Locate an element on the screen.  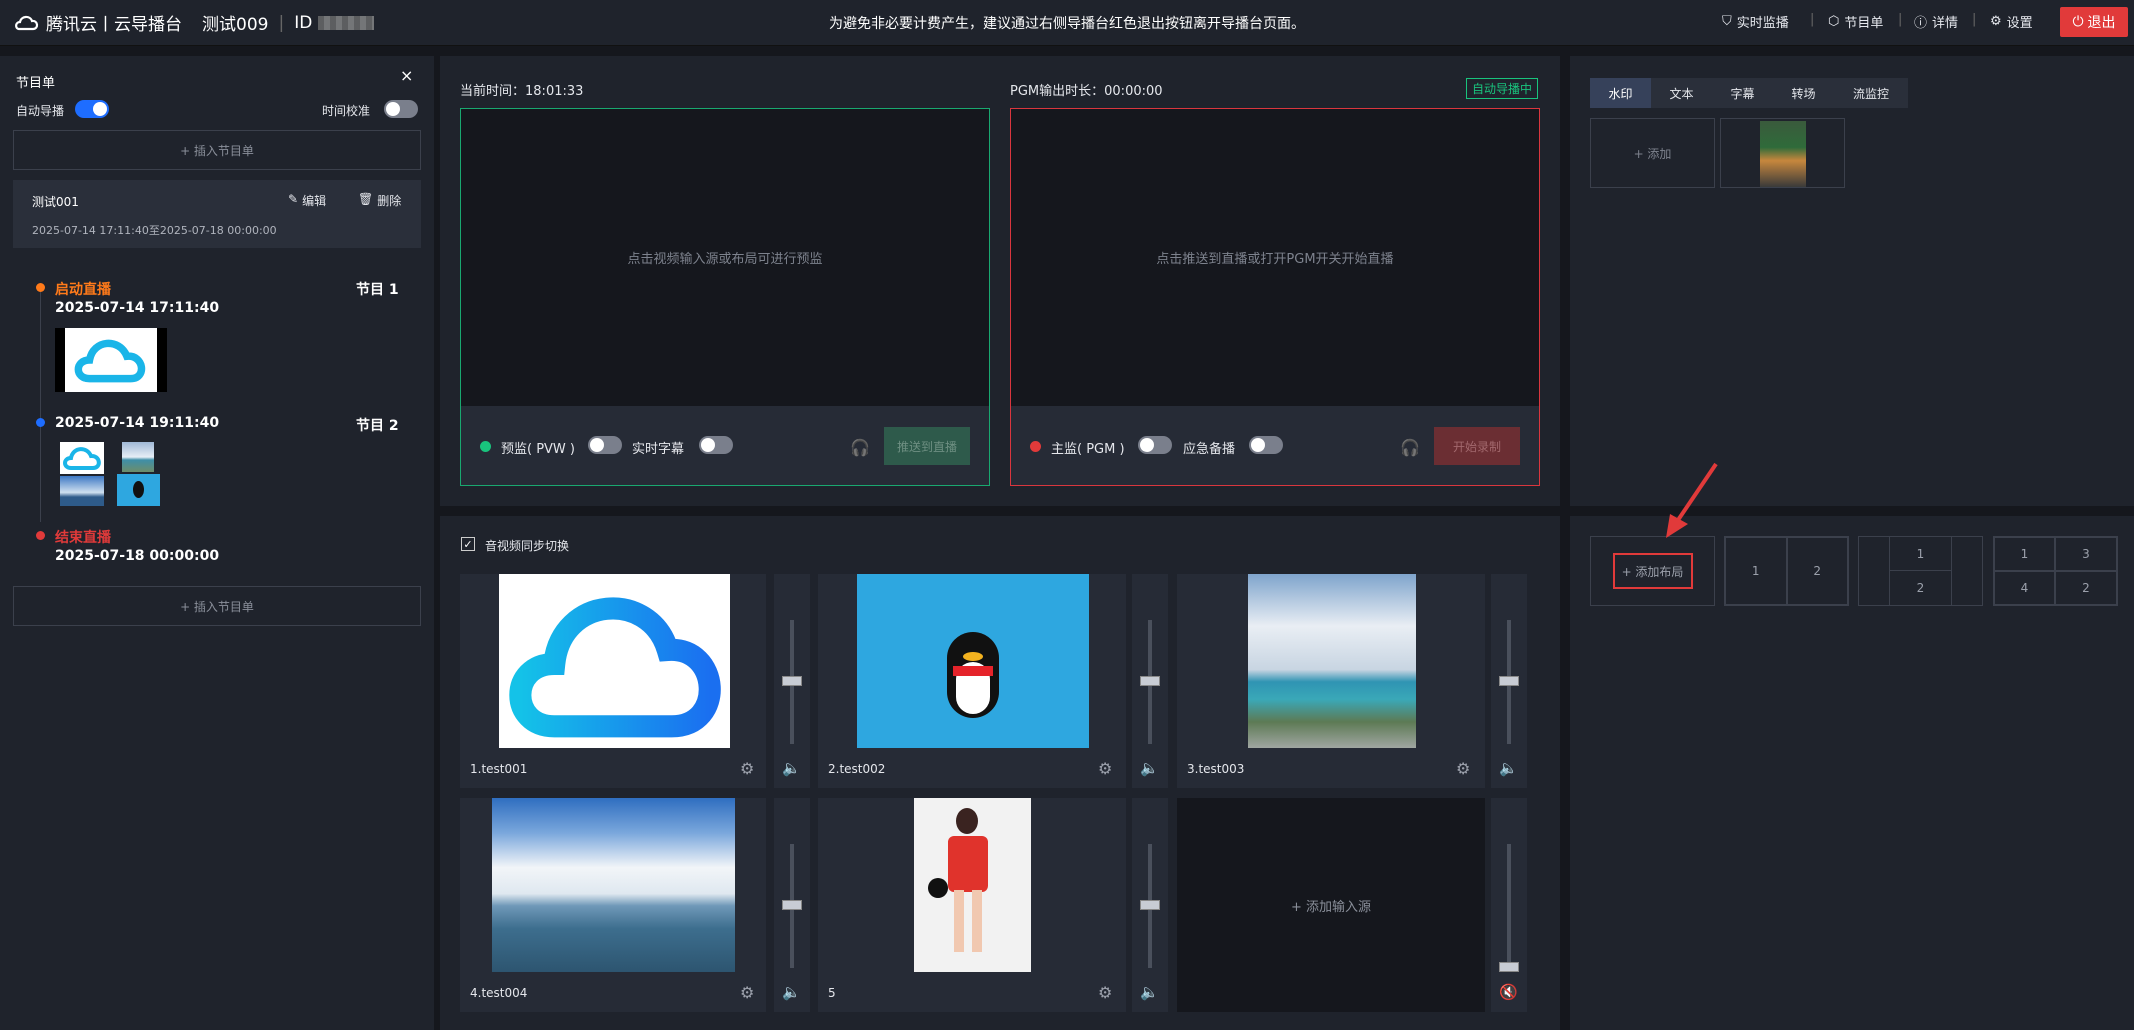
pvw-toggle is located at coordinates (605, 445).